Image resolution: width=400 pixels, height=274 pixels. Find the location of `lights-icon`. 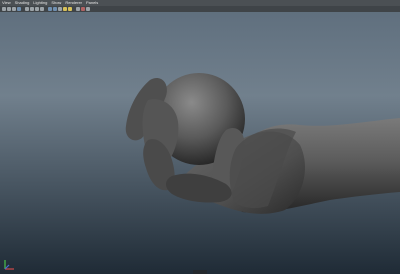

lights-icon is located at coordinates (65, 9).